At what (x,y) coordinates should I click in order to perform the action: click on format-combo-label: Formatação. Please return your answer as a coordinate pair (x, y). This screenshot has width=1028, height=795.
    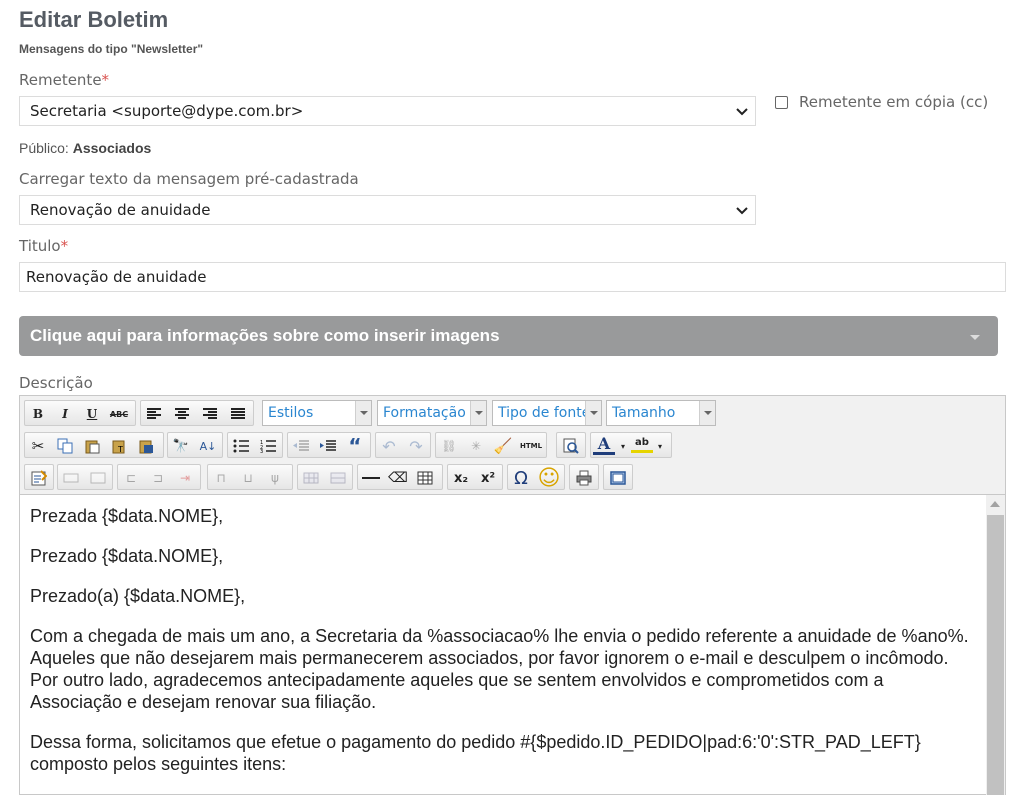
    Looking at the image, I should click on (424, 413).